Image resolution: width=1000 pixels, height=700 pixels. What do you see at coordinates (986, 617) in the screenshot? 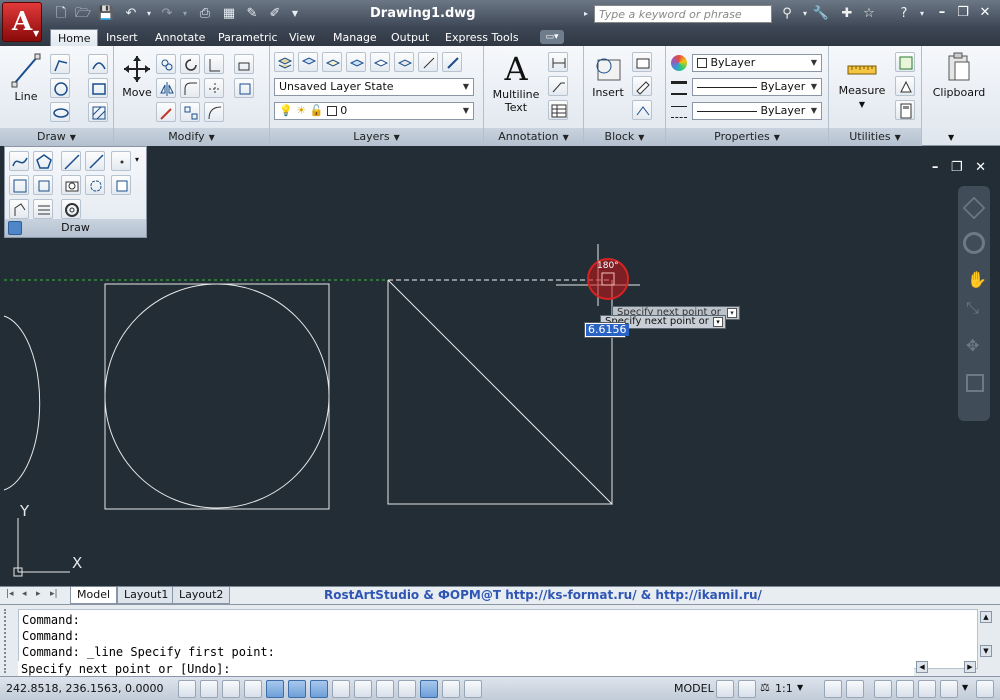
I see `scroll-up-icon: ▲` at bounding box center [986, 617].